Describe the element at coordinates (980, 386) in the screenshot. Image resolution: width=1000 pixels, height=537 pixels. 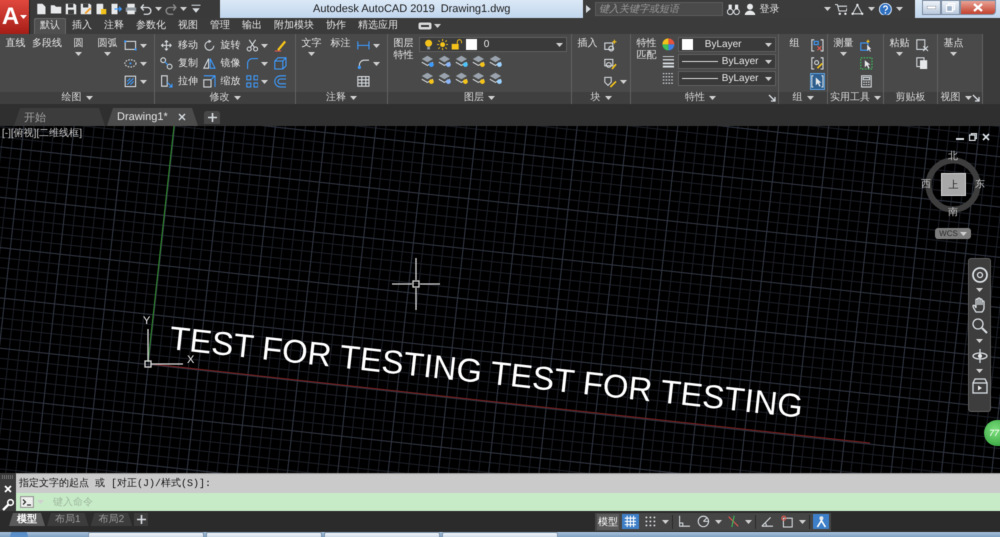
I see `showmotion-icon` at that location.